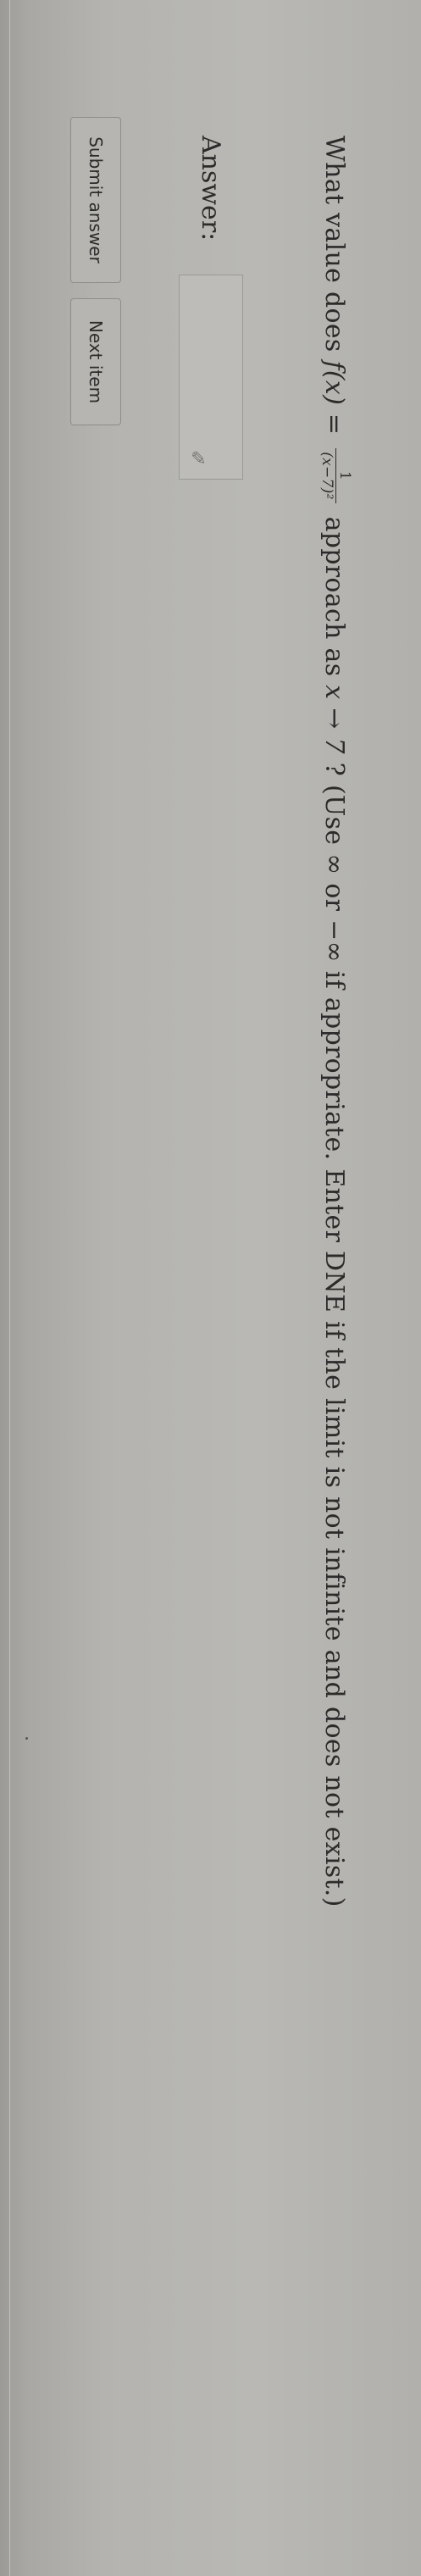 The height and width of the screenshot is (2576, 421). What do you see at coordinates (95, 361) in the screenshot?
I see `next-item-button: Next item` at bounding box center [95, 361].